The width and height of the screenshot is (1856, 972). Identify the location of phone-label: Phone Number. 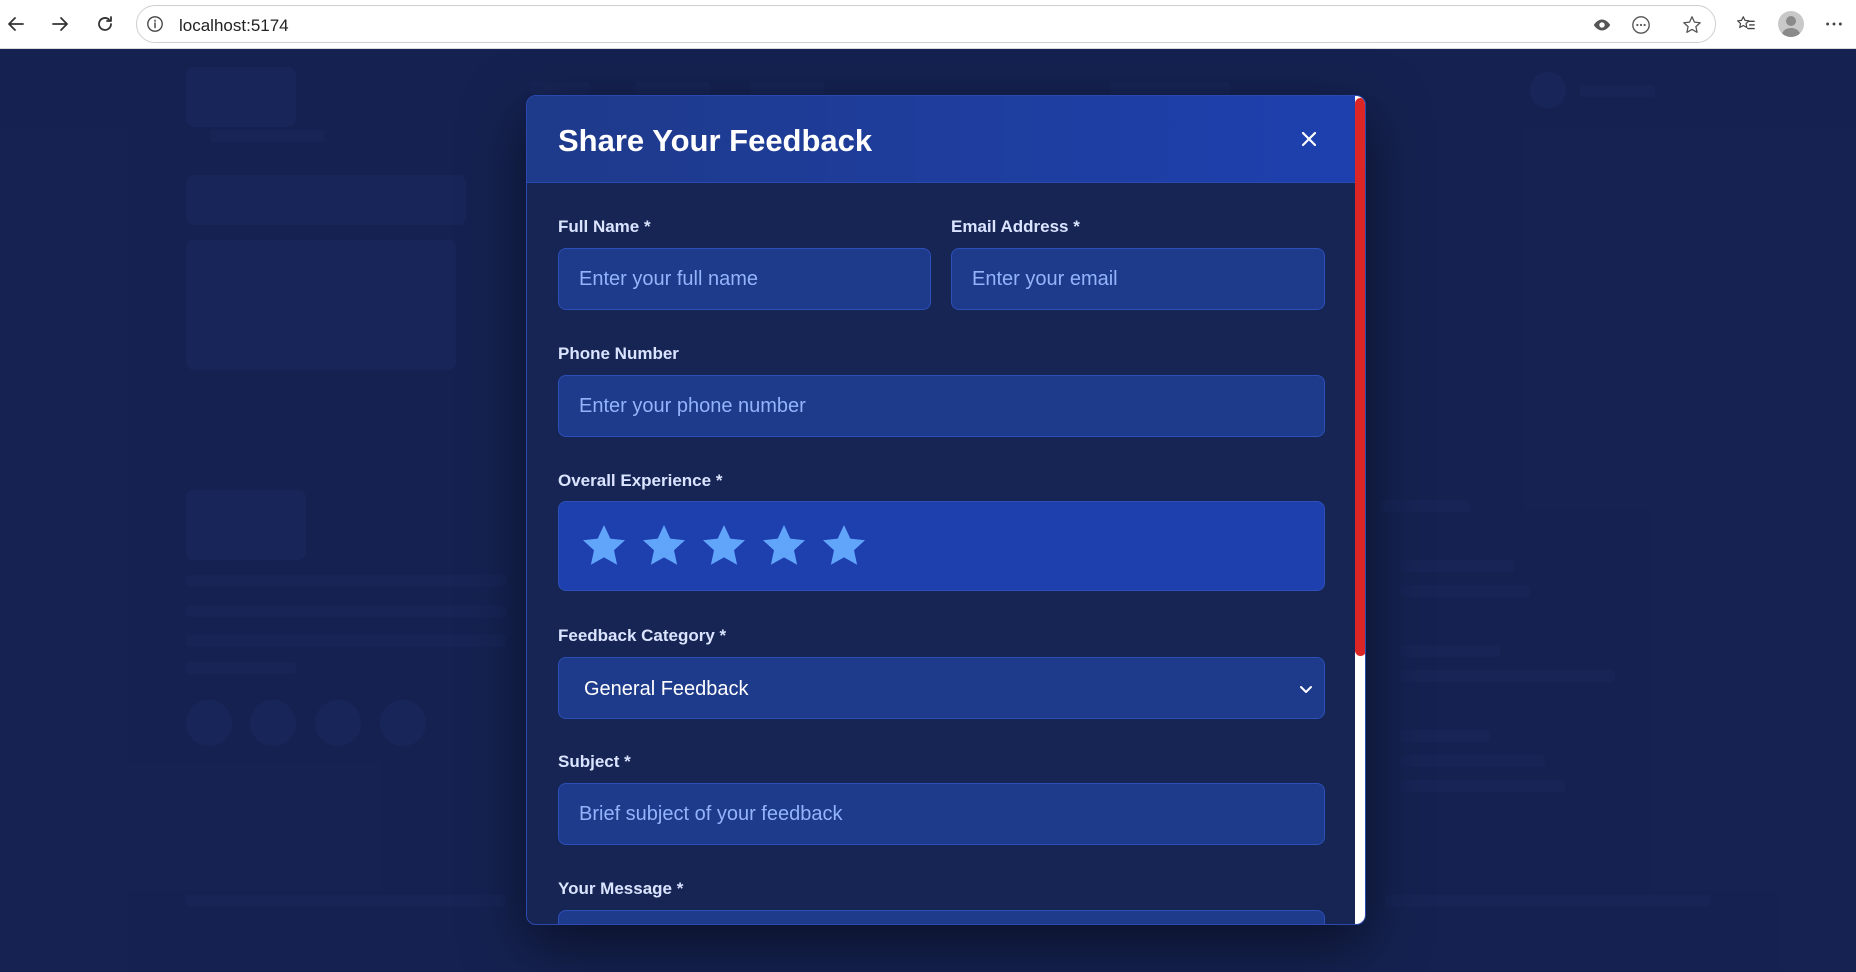
(618, 353).